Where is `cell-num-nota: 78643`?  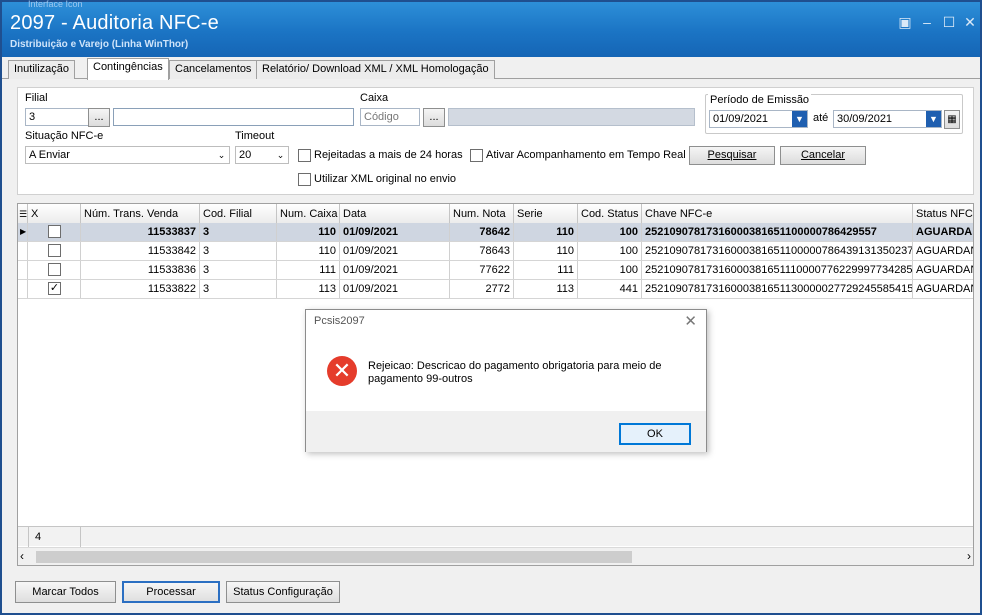 cell-num-nota: 78643 is located at coordinates (482, 251).